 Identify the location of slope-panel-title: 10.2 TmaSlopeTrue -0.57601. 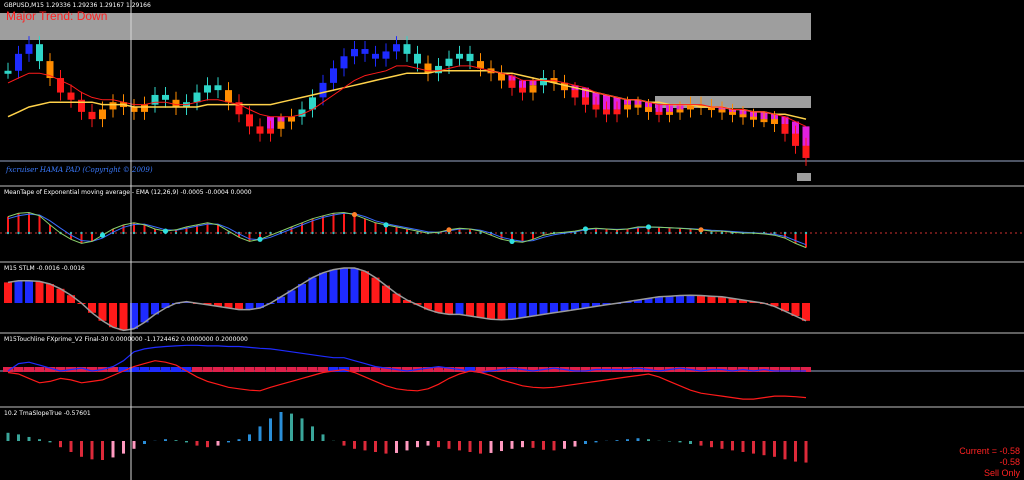
(47, 413).